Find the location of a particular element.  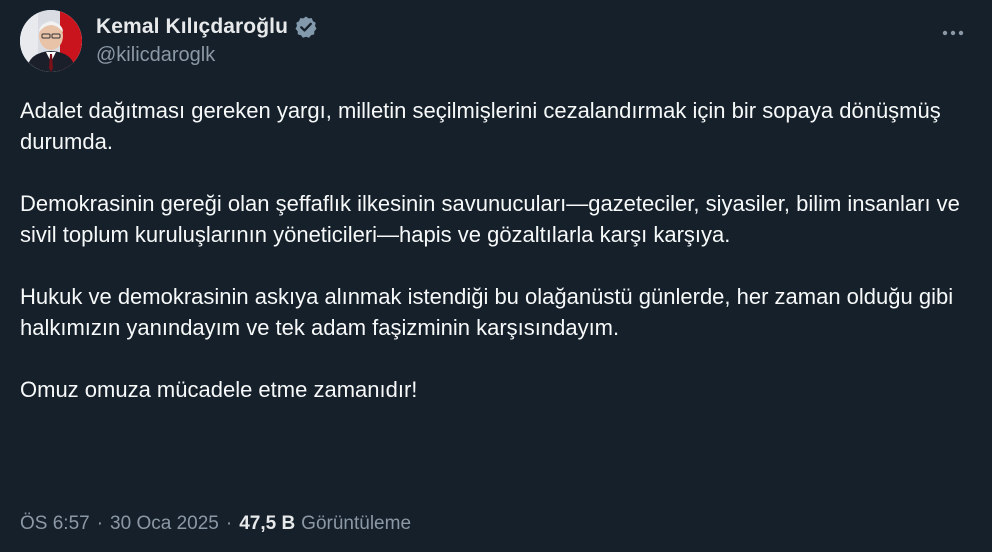

tweet-paragraph: Omuz omuza mücadele etme zamanıdır! is located at coordinates (219, 389).